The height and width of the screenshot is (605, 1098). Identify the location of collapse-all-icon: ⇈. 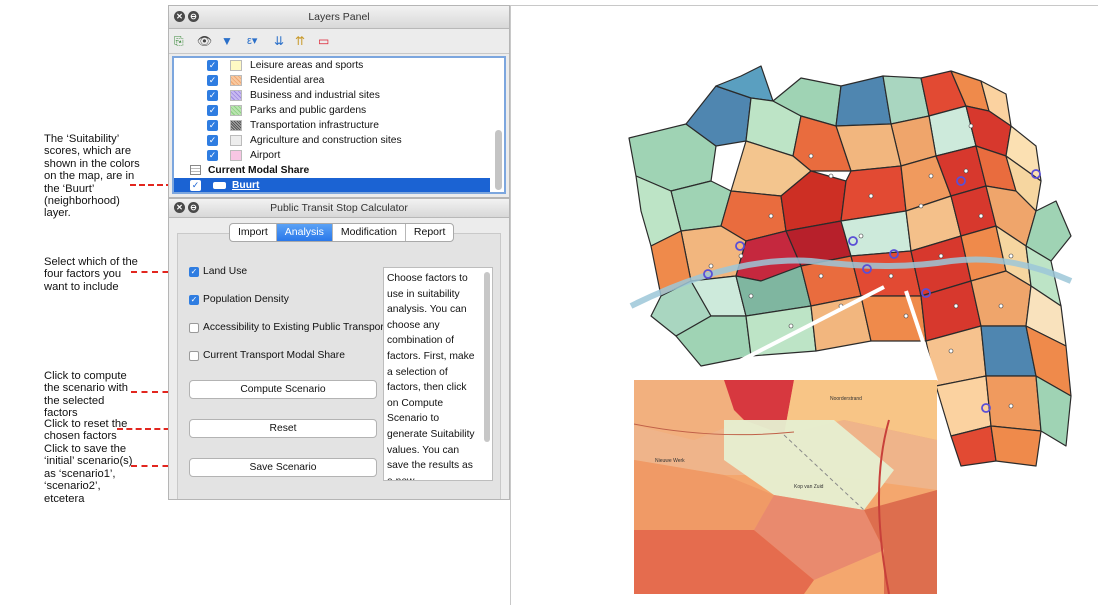
(300, 41).